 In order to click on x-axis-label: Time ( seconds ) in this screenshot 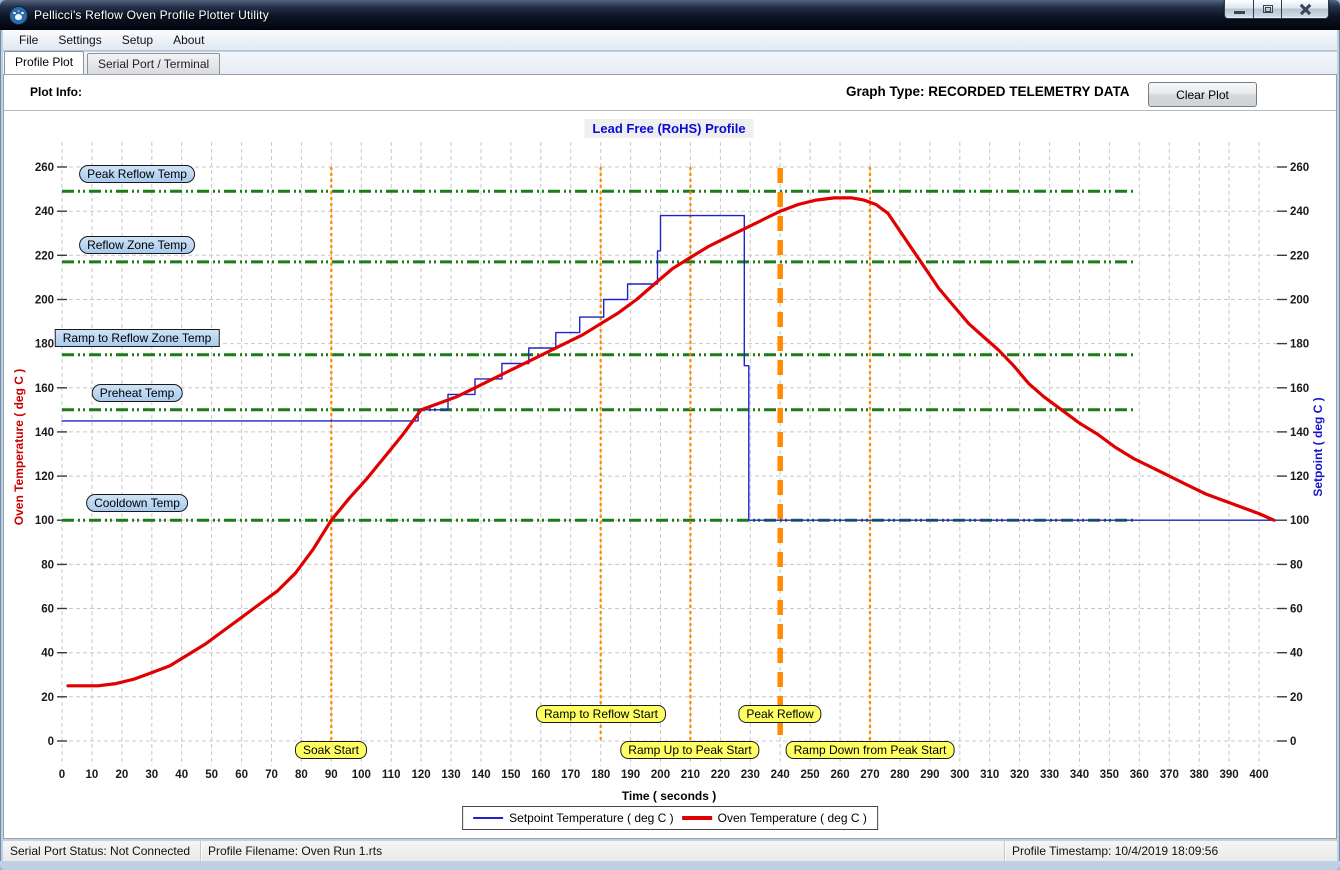, I will do `click(669, 796)`.